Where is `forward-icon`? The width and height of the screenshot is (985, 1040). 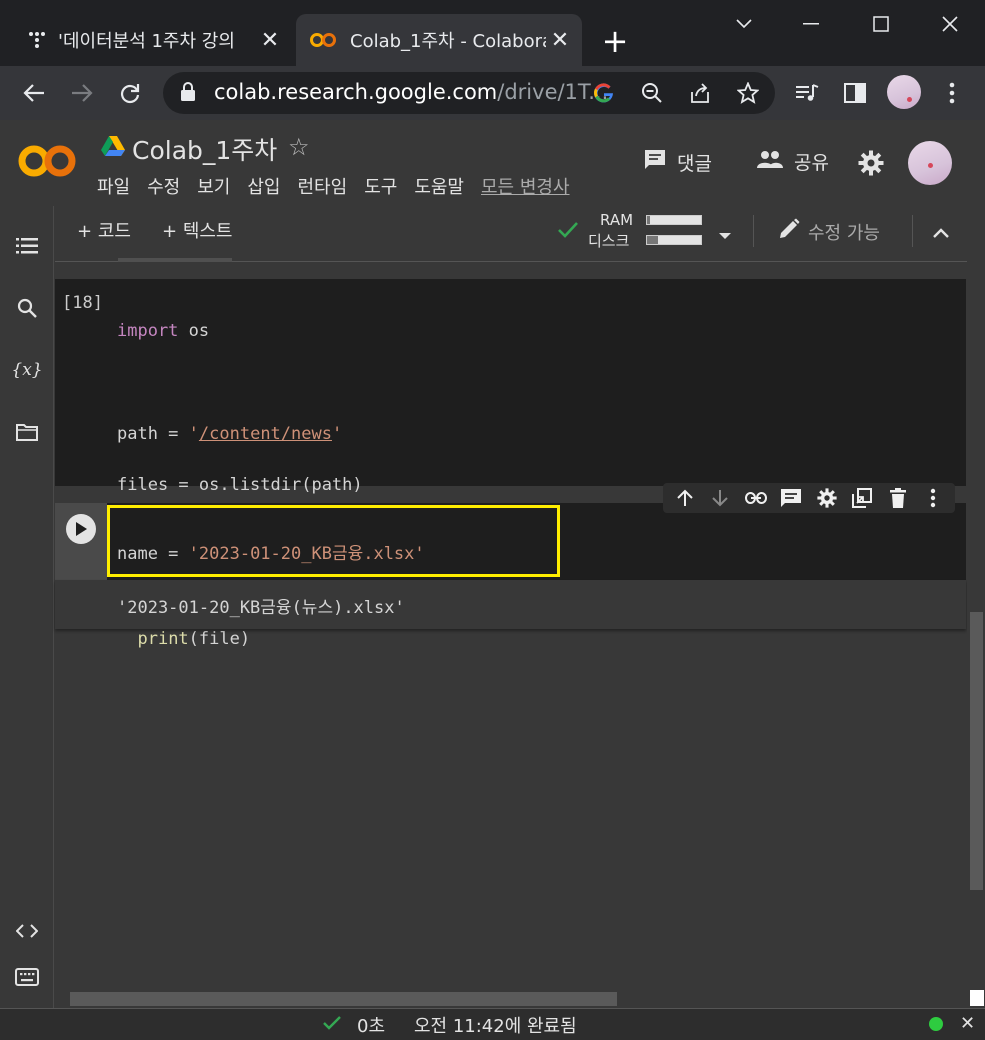 forward-icon is located at coordinates (82, 93).